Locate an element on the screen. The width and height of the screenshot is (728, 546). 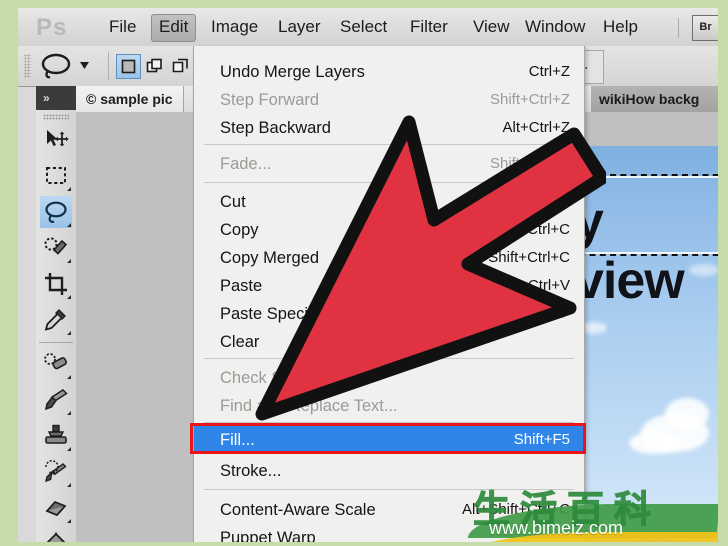
menu-filter: Filter is located at coordinates (429, 27).